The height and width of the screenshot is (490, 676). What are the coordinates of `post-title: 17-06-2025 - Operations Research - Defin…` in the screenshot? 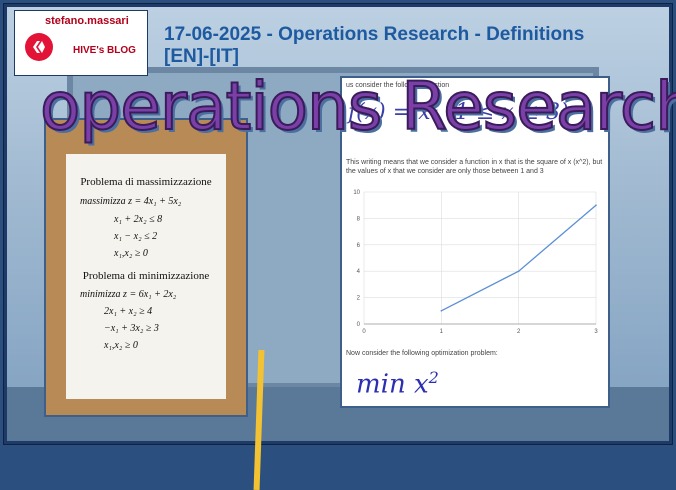 It's located at (374, 45).